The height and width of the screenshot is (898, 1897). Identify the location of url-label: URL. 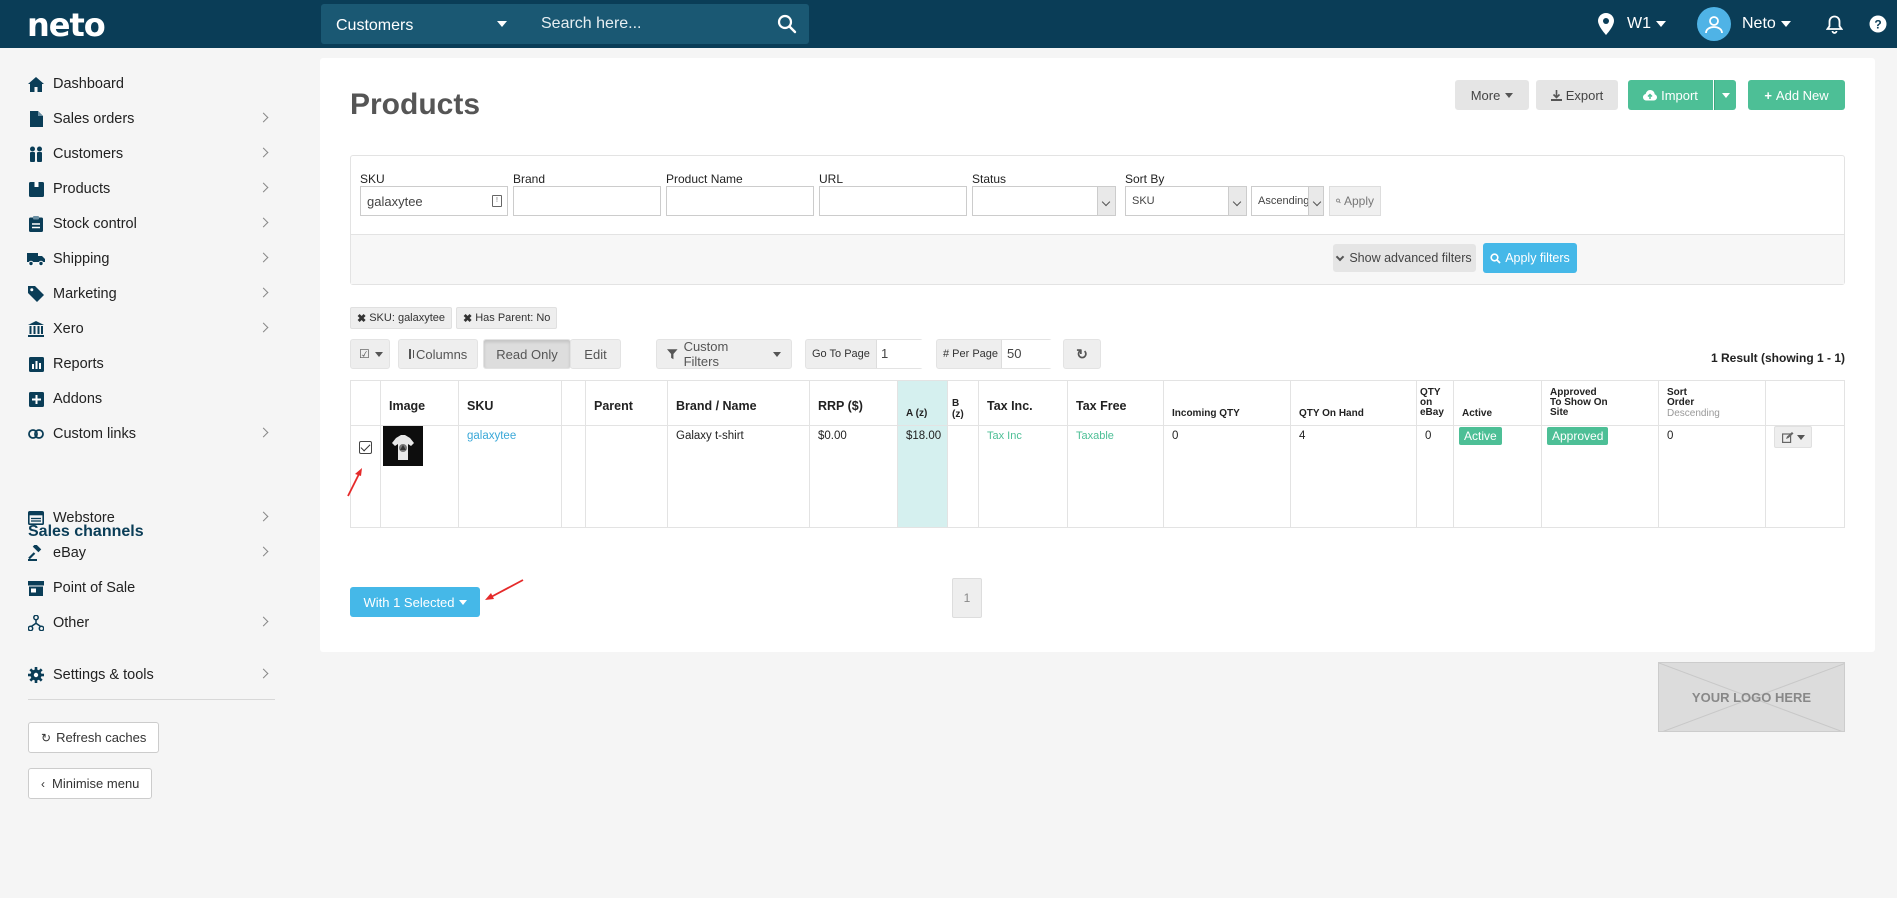
(831, 179).